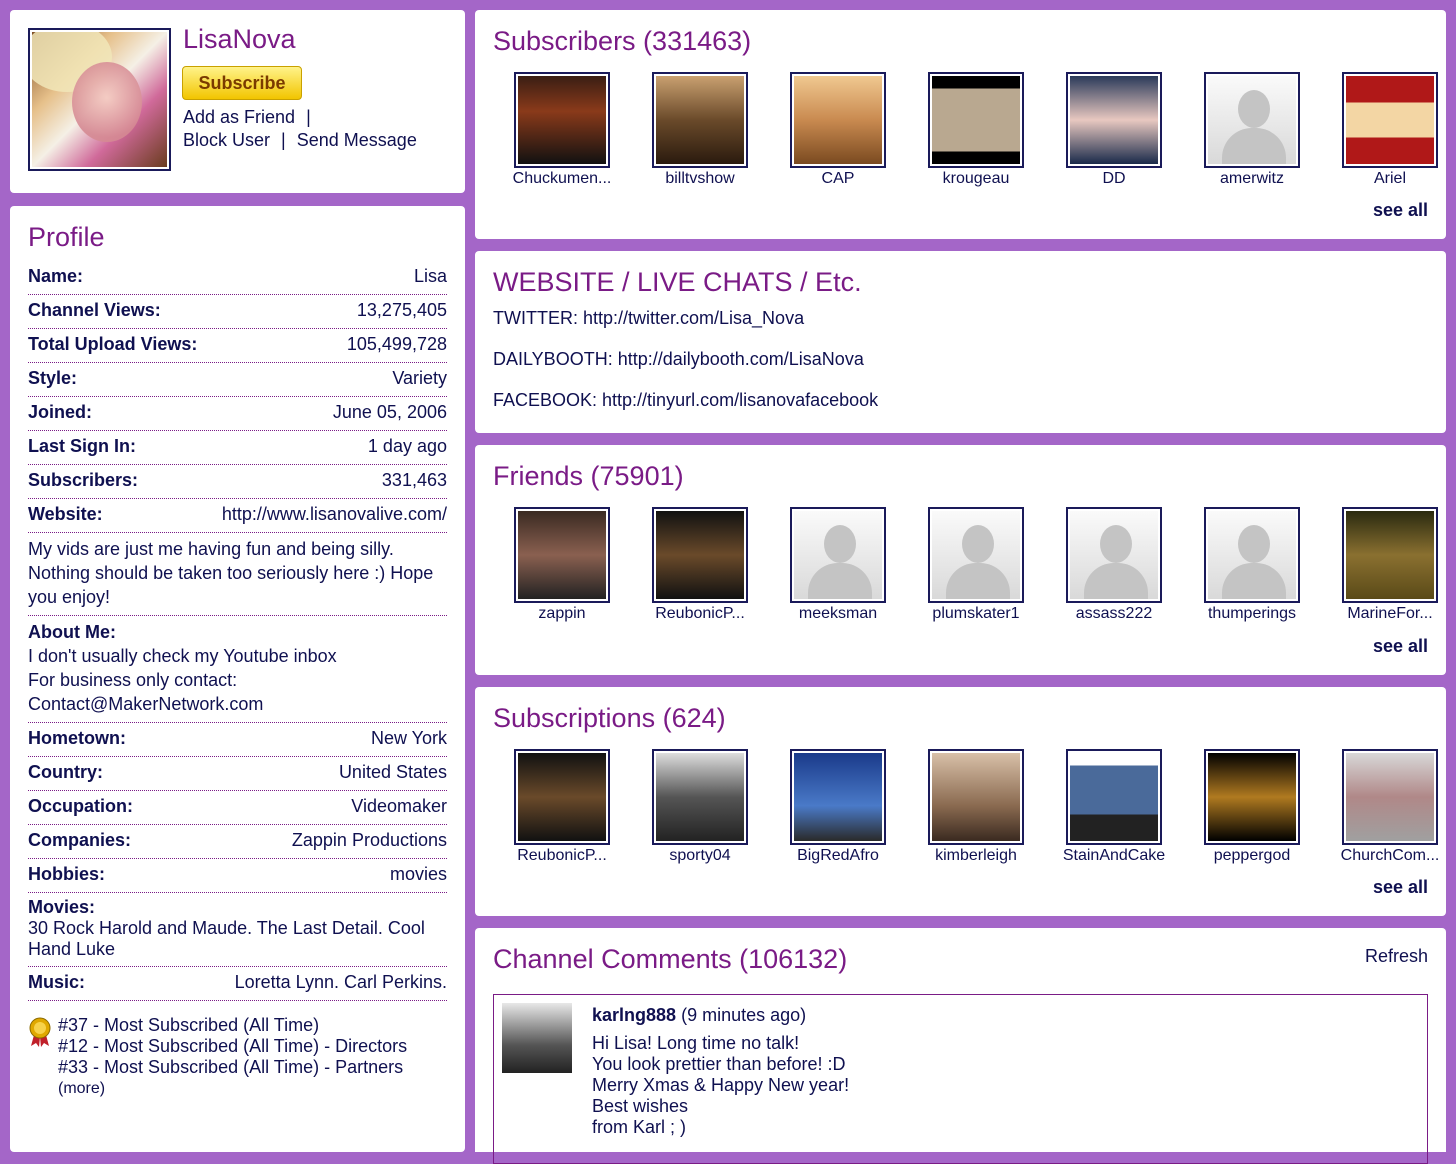 The height and width of the screenshot is (1164, 1456). Describe the element at coordinates (99, 99) in the screenshot. I see `channel-avatar` at that location.